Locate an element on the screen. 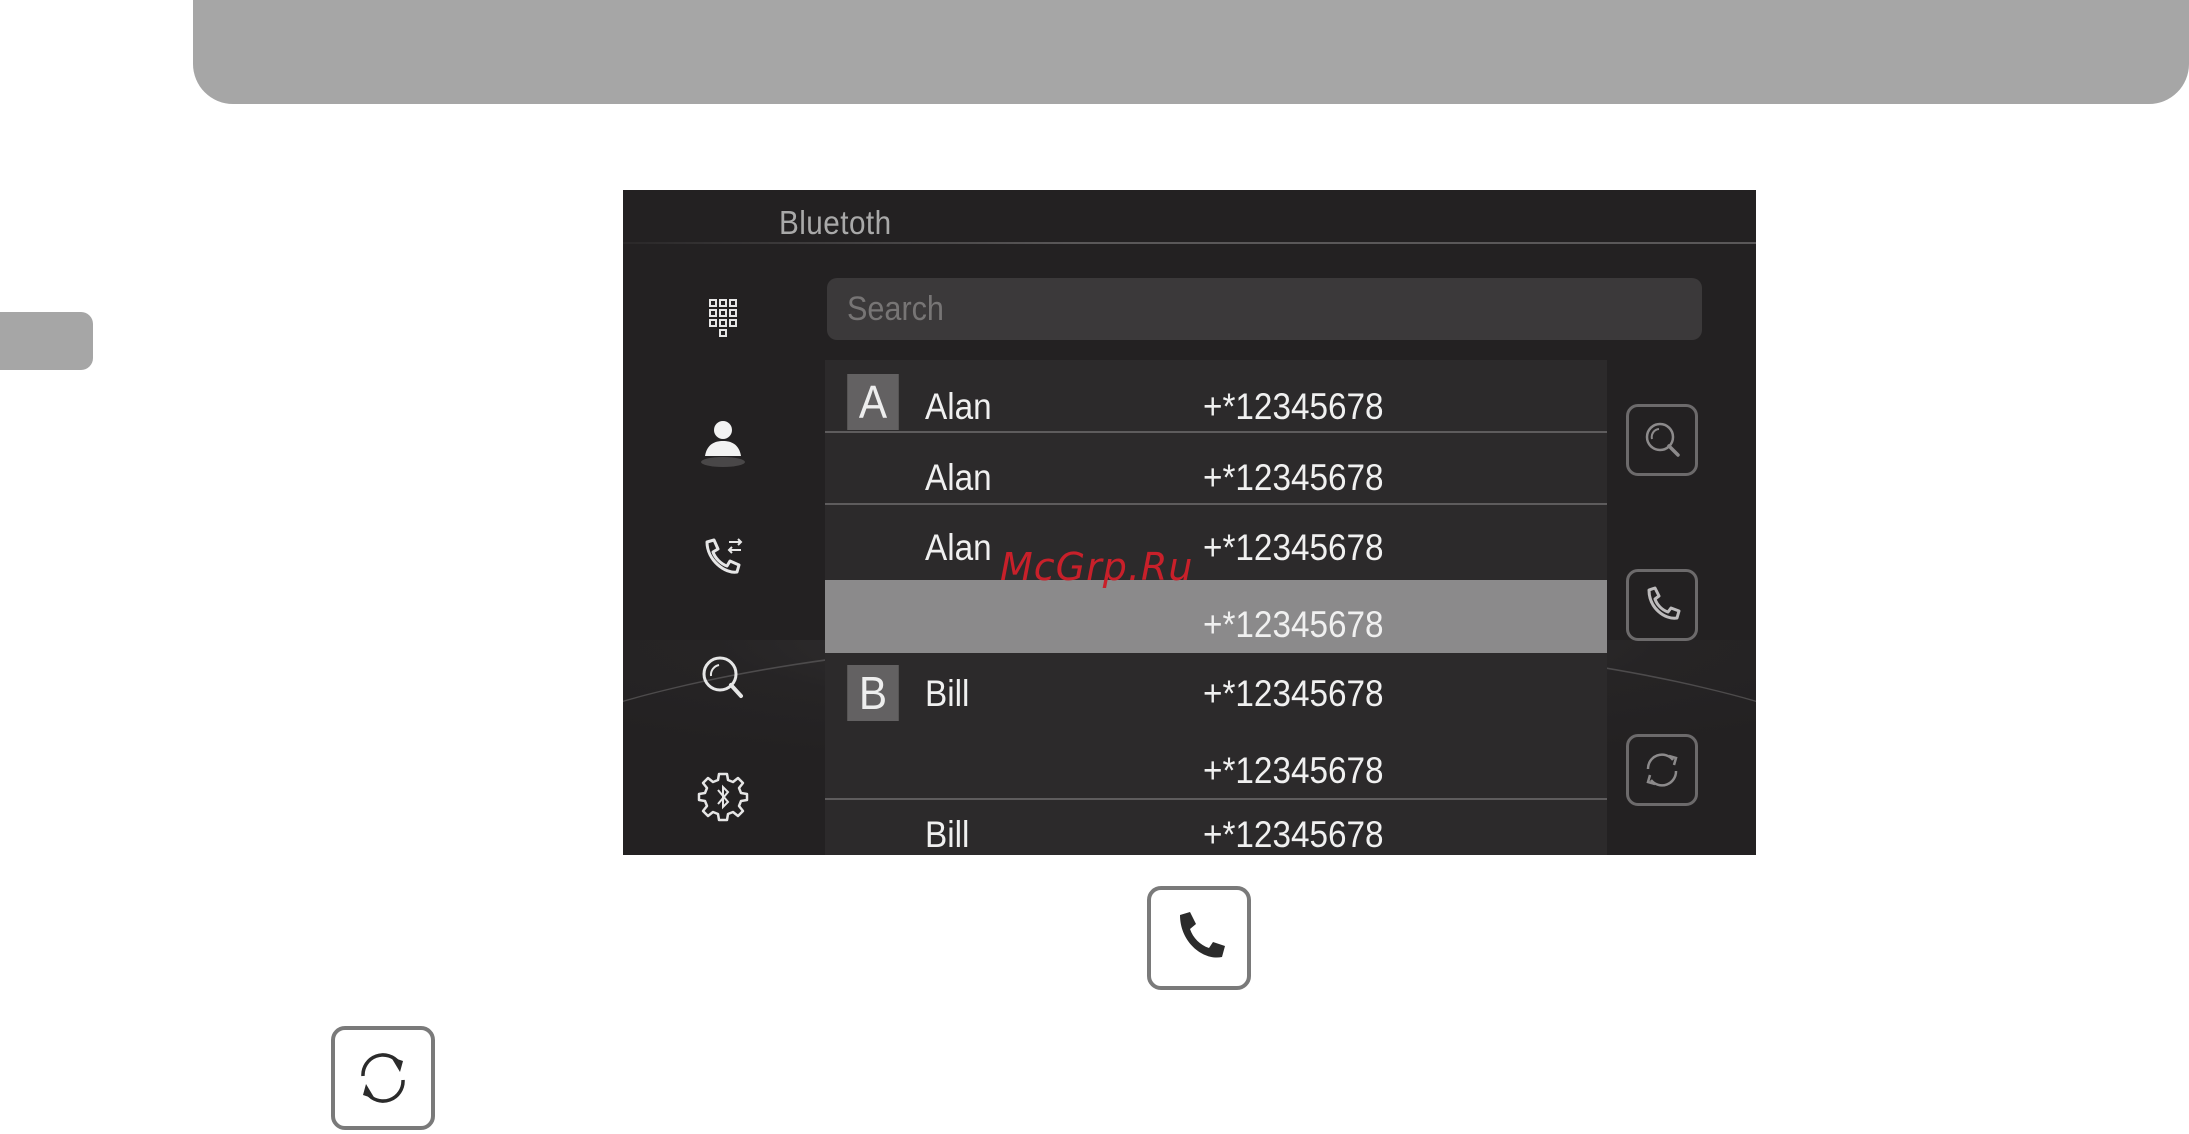 Image resolution: width=2189 pixels, height=1134 pixels. sync-icon-legend is located at coordinates (383, 1078).